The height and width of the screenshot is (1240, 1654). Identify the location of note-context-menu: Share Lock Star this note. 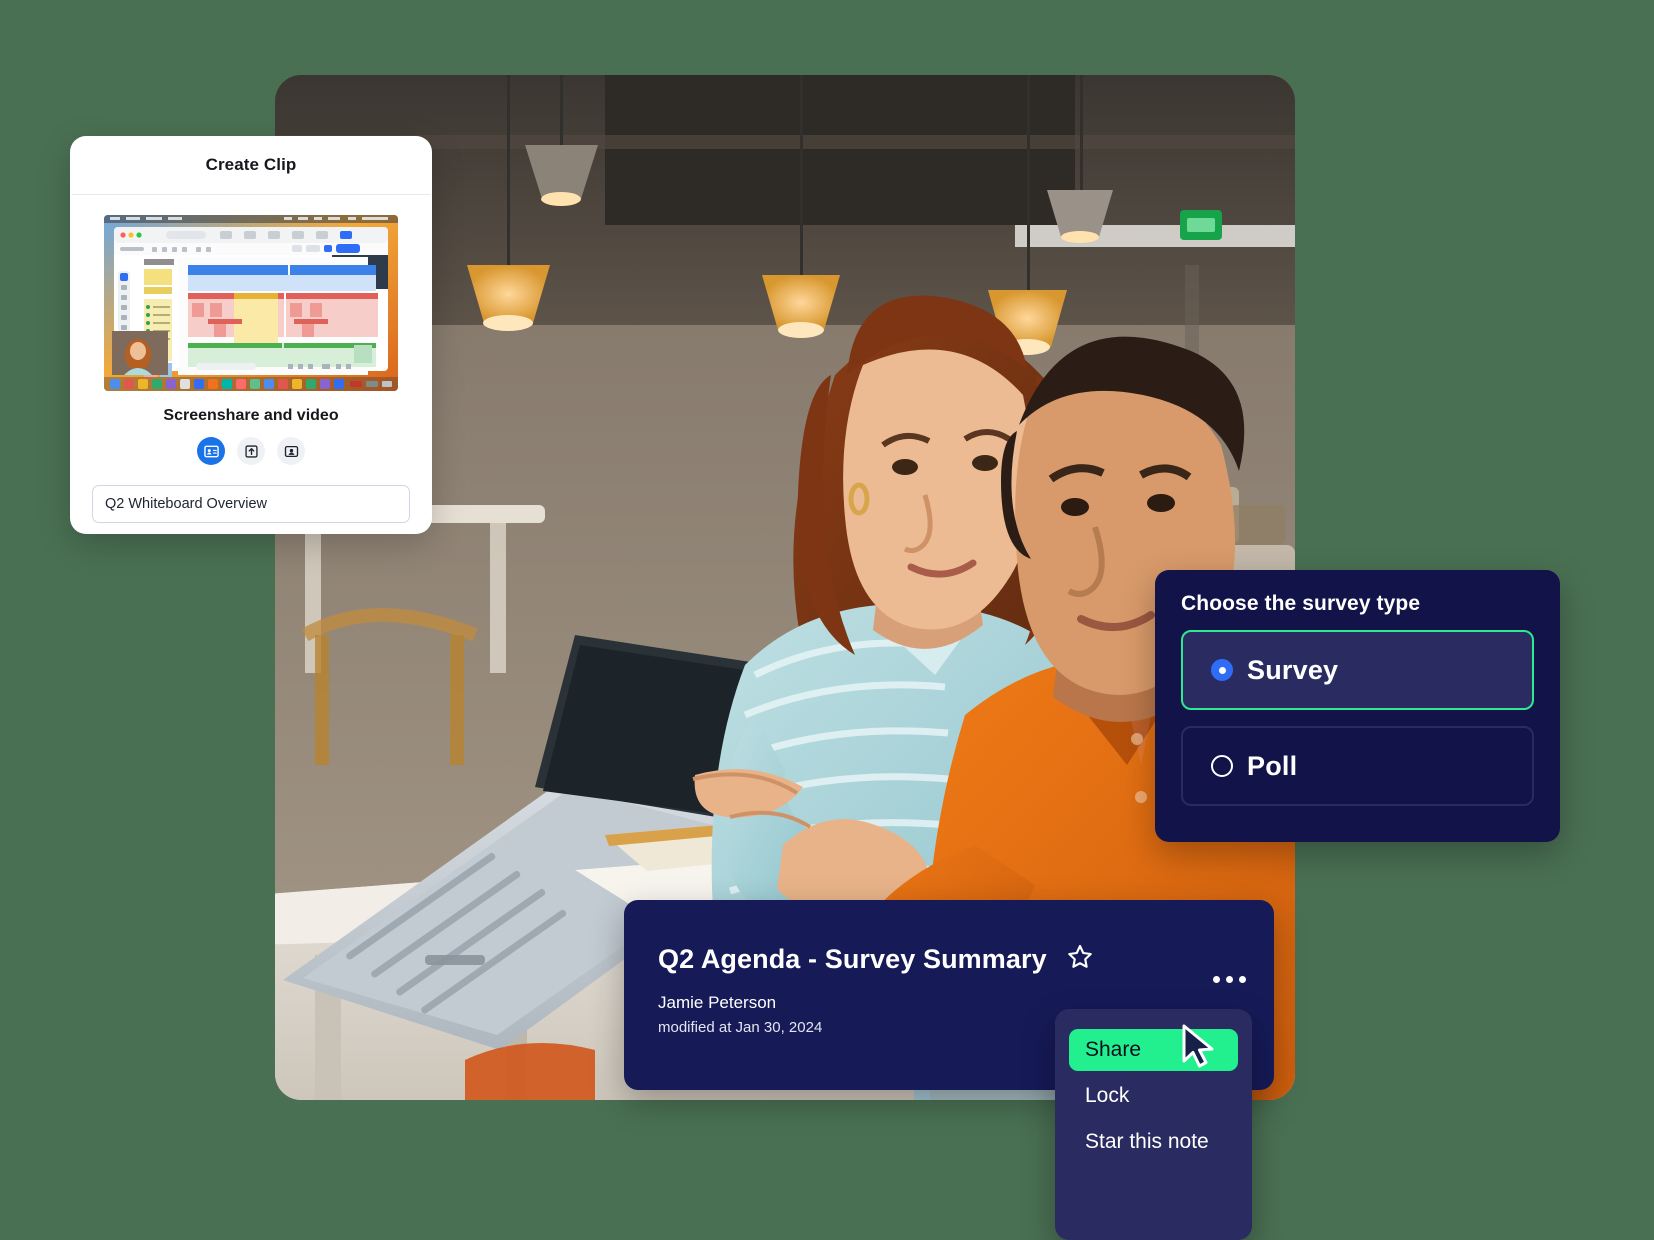
(1153, 1124).